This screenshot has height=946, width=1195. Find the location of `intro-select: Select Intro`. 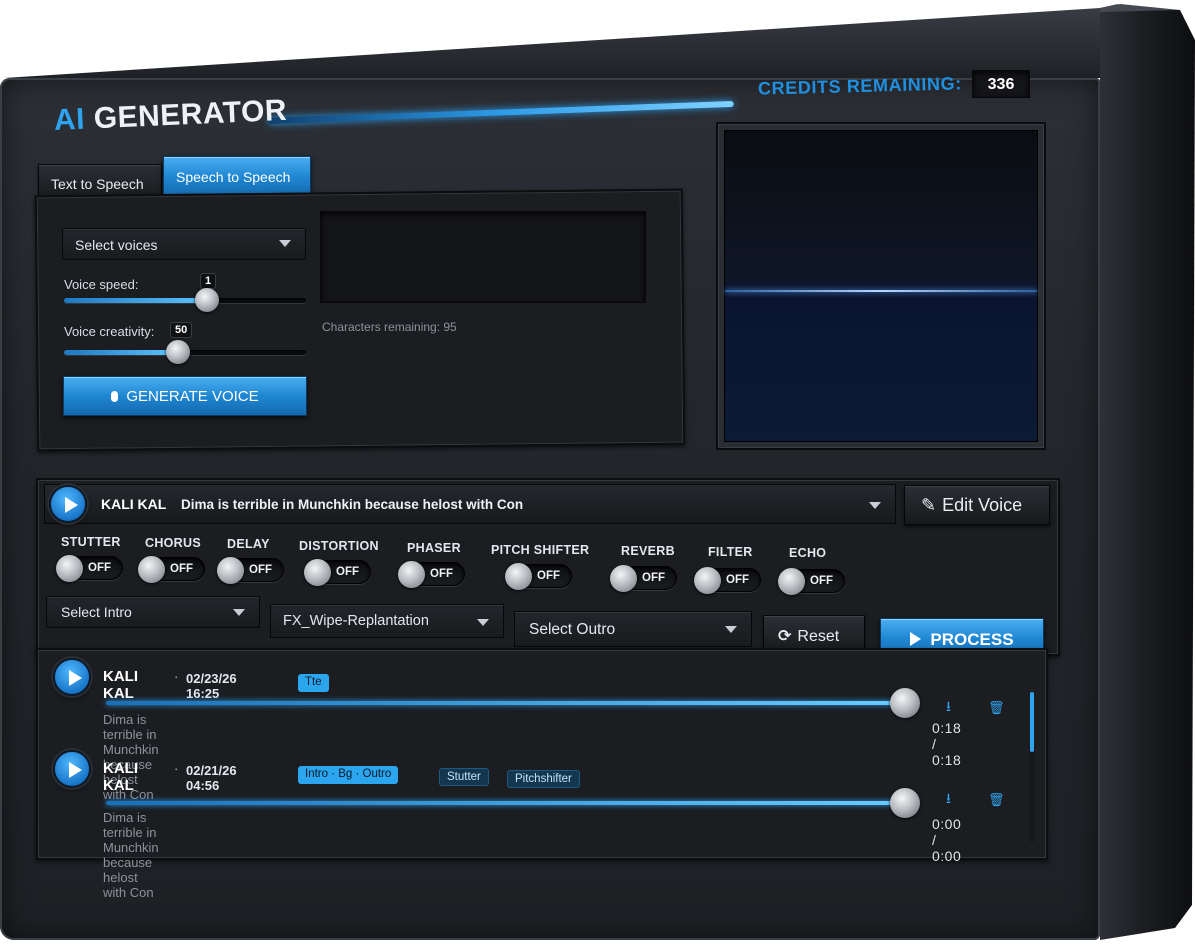

intro-select: Select Intro is located at coordinates (153, 612).